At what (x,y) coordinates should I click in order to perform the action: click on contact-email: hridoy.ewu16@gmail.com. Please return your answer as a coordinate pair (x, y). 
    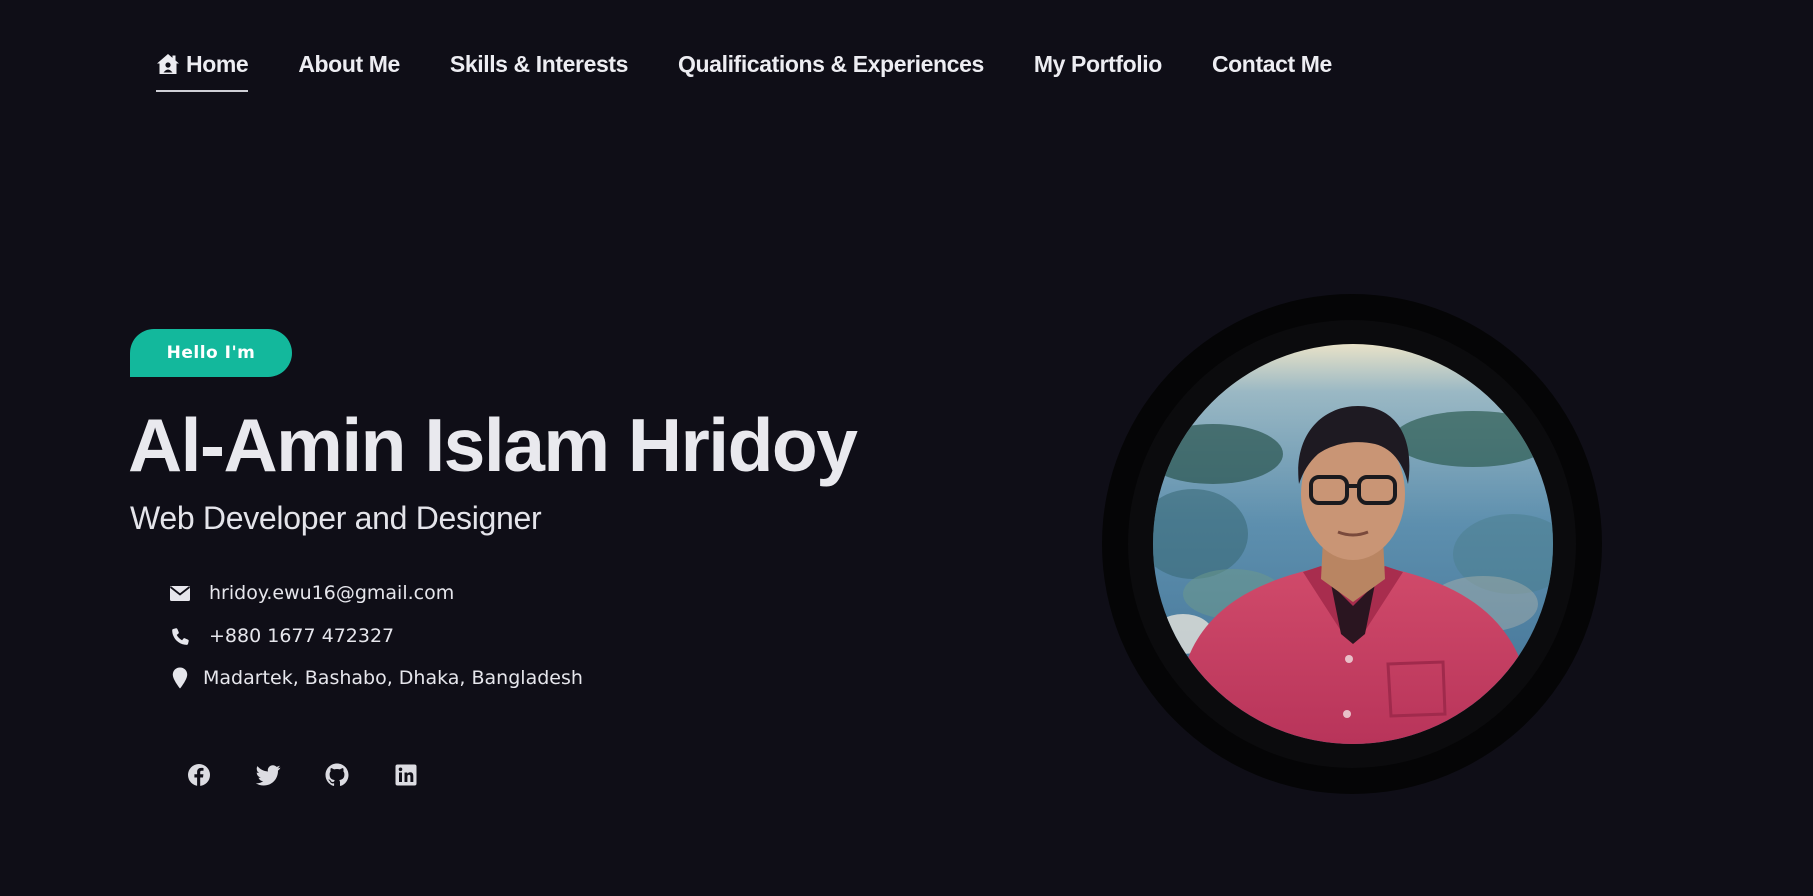
    Looking at the image, I should click on (311, 593).